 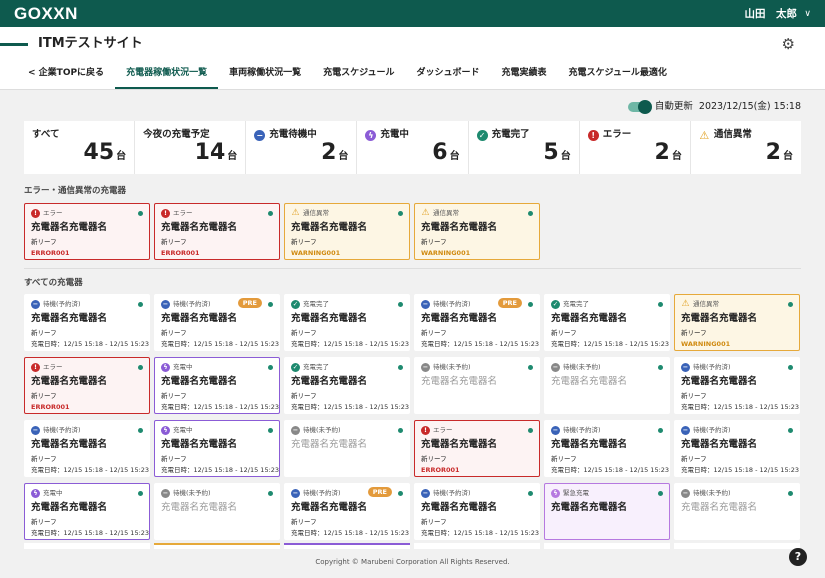 I want to click on tab-schedule-optimization: 充電スケジュール最適化, so click(x=618, y=78).